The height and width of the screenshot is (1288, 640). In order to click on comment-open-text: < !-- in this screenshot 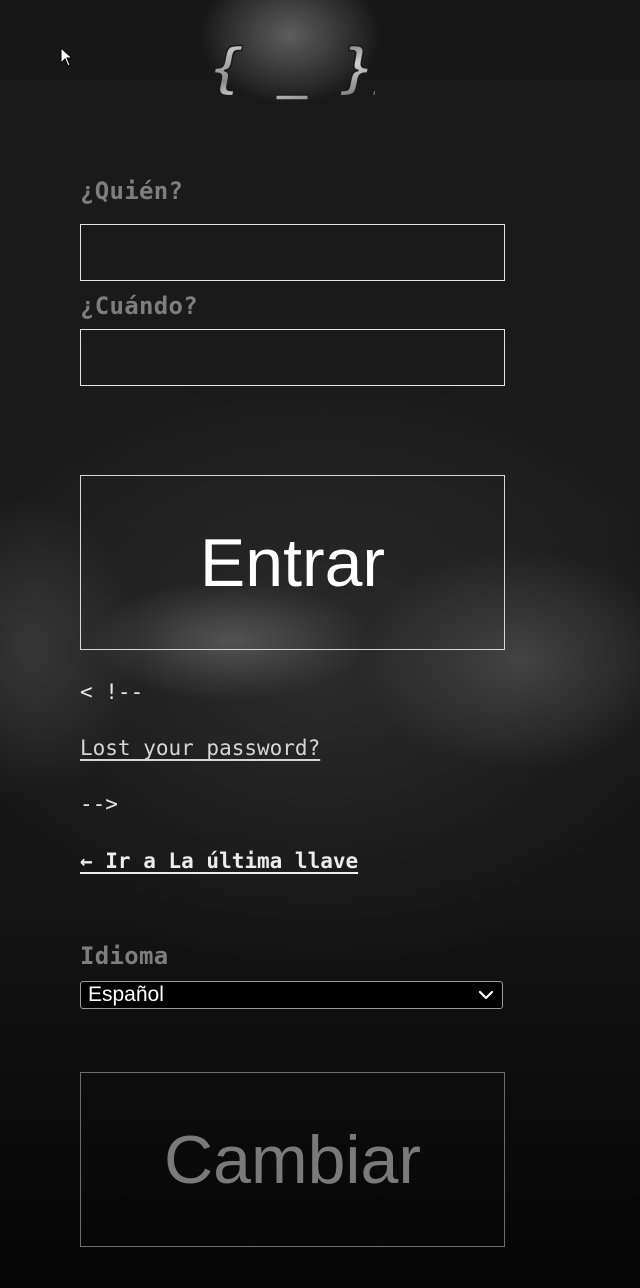, I will do `click(112, 692)`.